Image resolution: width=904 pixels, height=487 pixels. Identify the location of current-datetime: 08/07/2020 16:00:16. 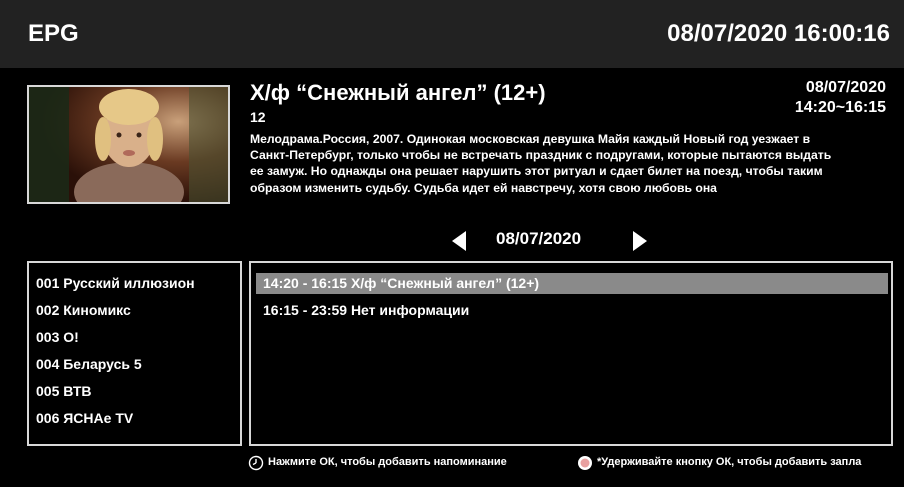
(778, 33).